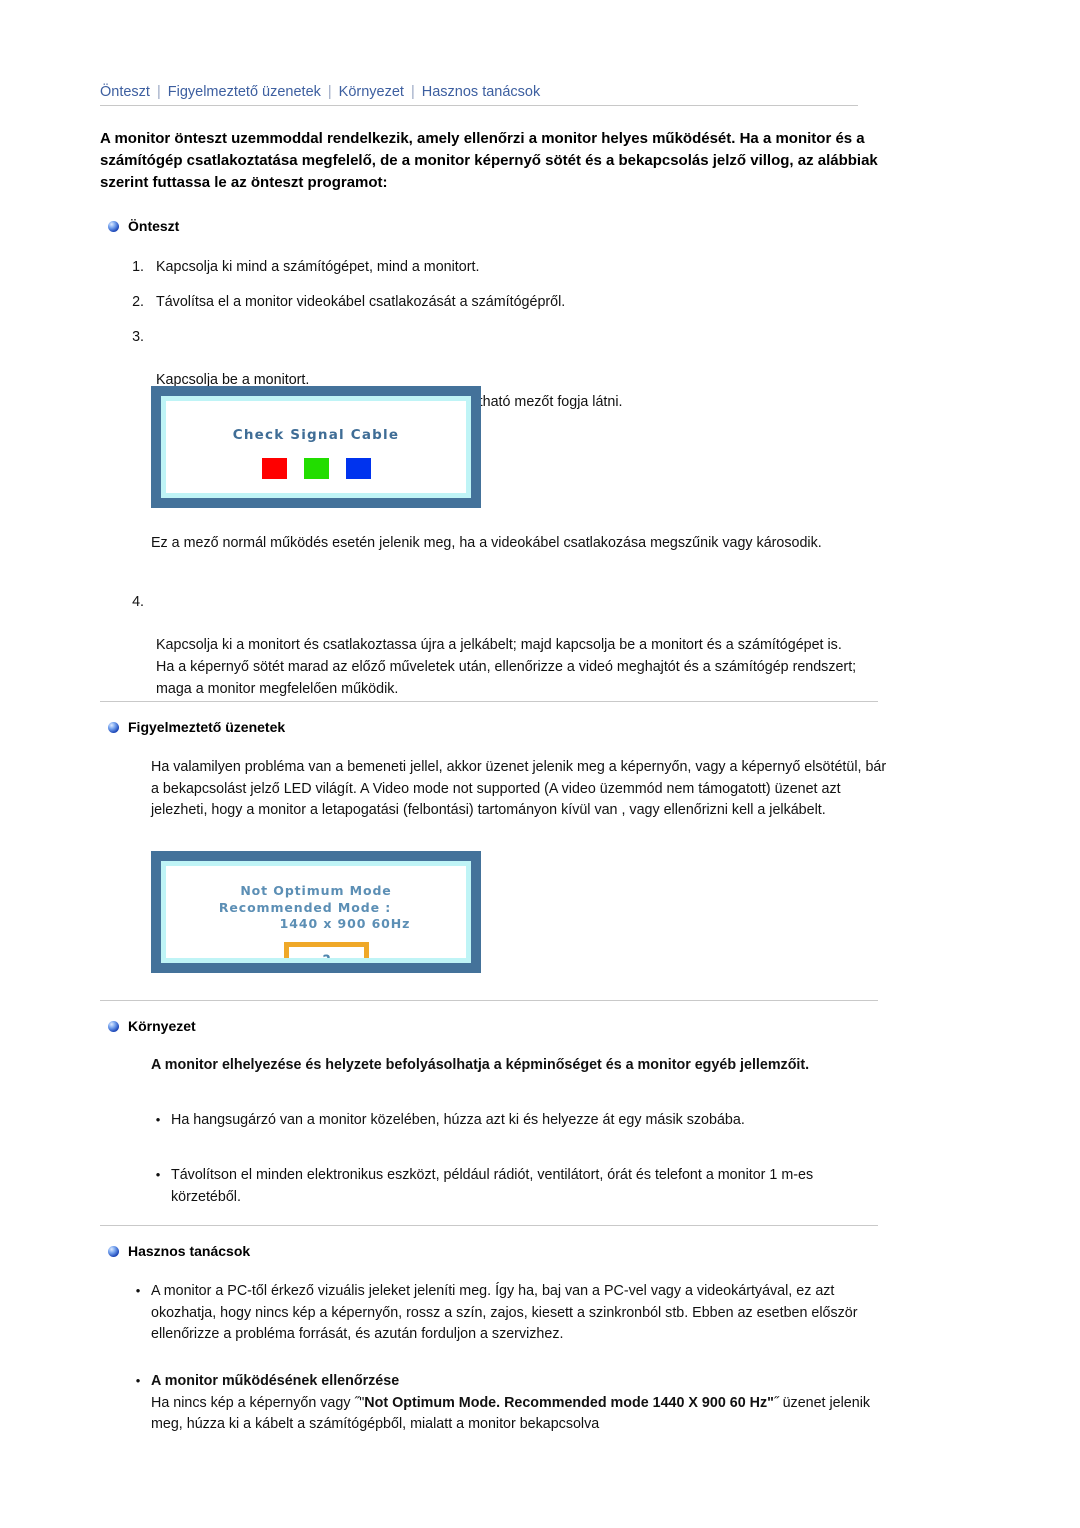 This screenshot has height=1528, width=1080. I want to click on heading-environment-label: Környezet, so click(162, 1026).